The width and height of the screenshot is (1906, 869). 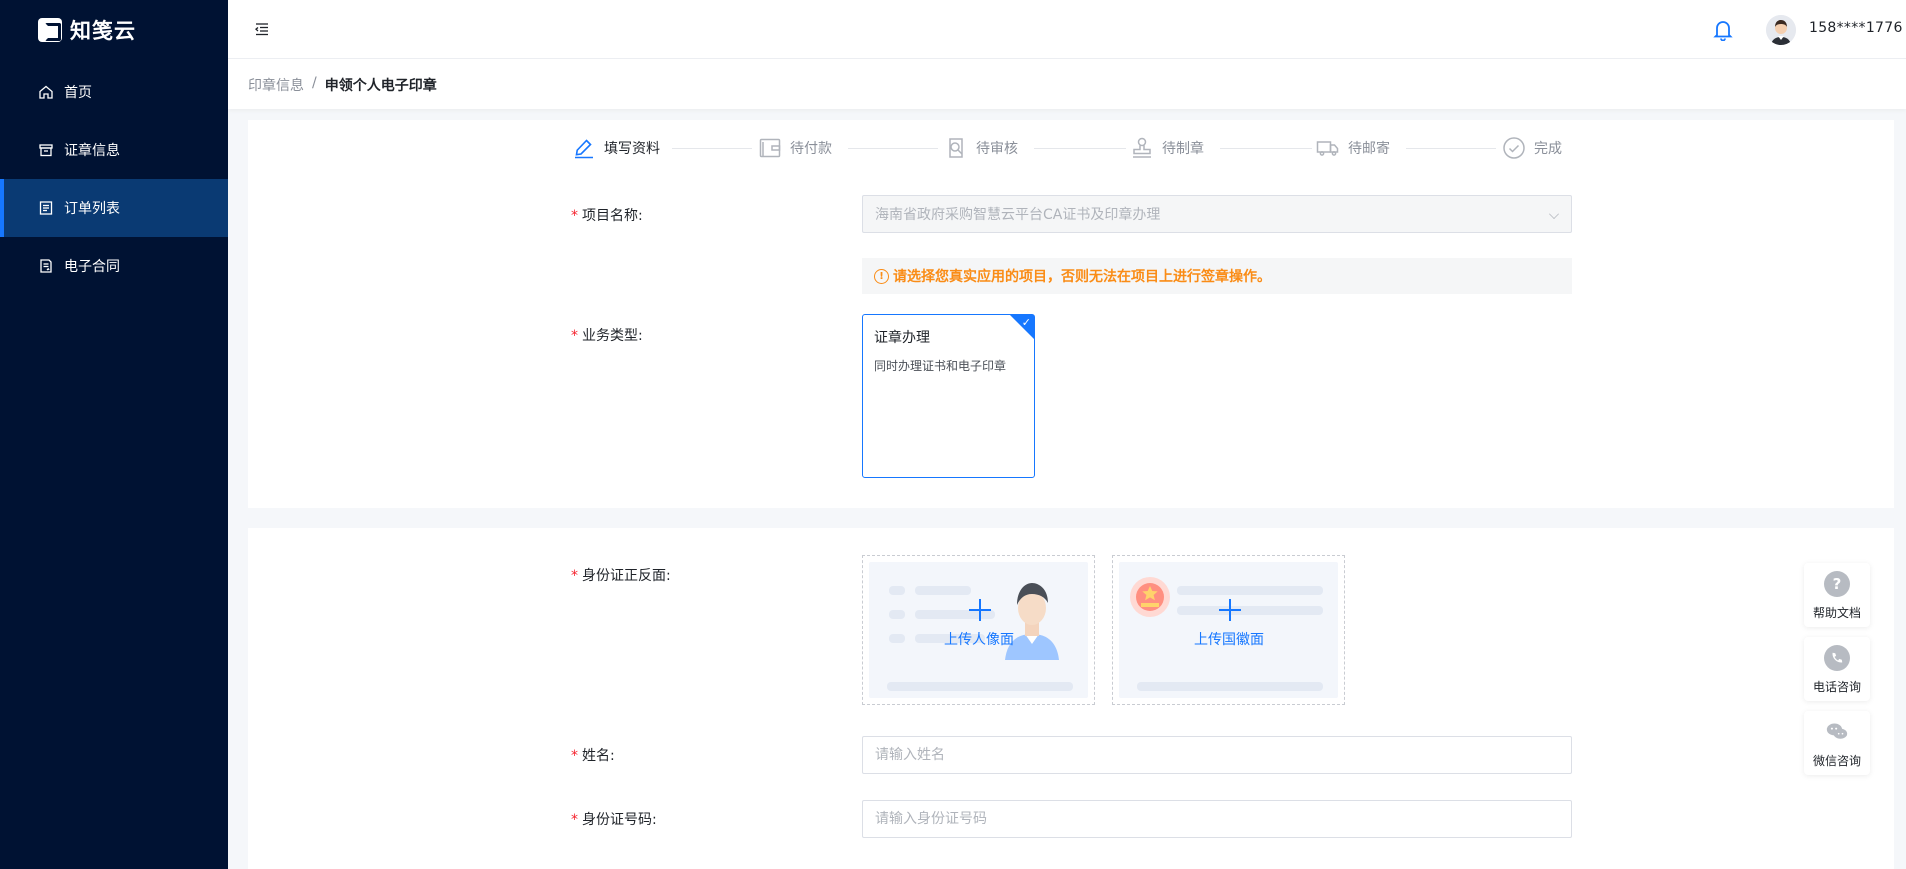 What do you see at coordinates (1837, 658) in the screenshot?
I see `phone-icon` at bounding box center [1837, 658].